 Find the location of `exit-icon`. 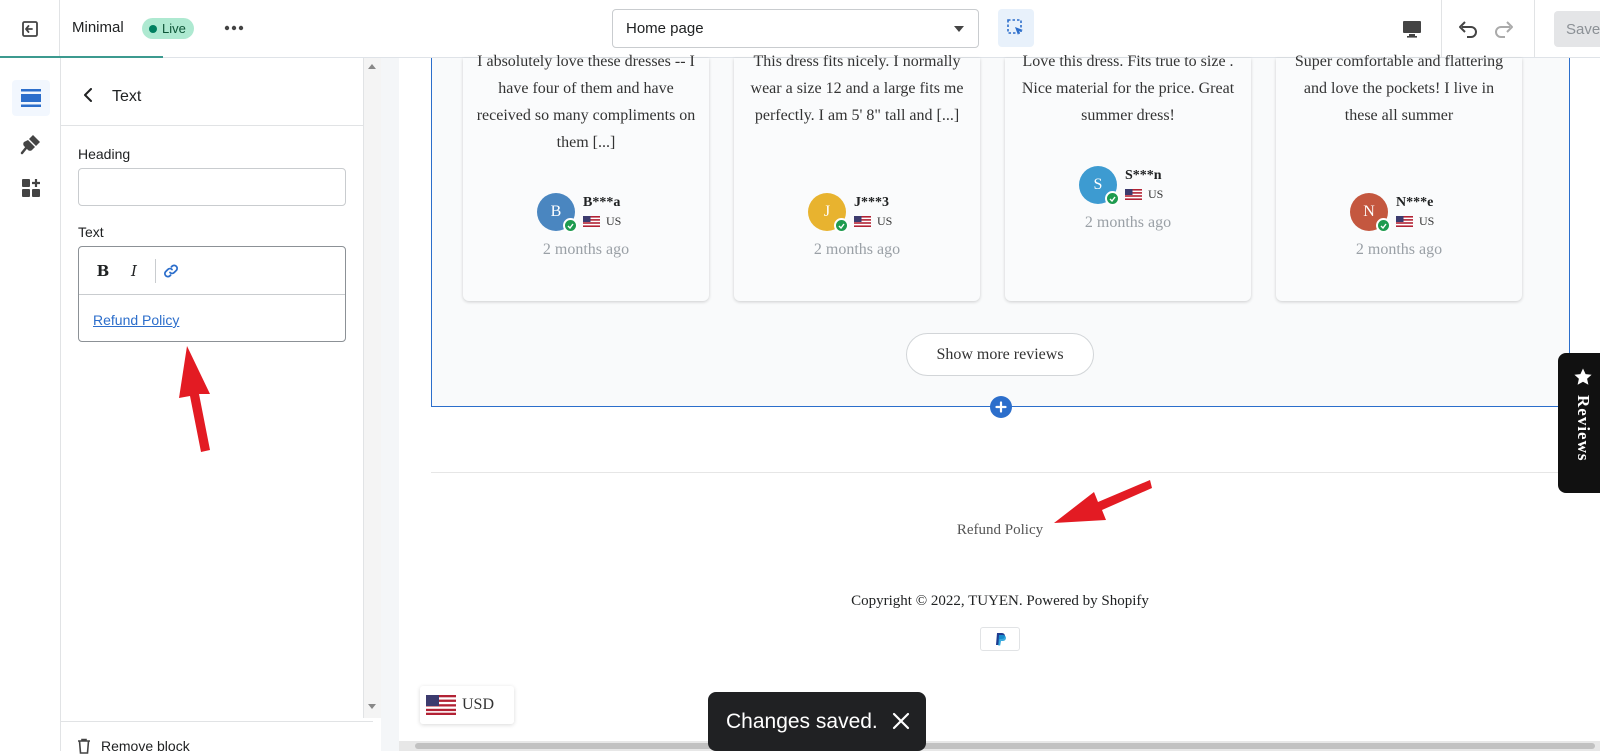

exit-icon is located at coordinates (29, 28).